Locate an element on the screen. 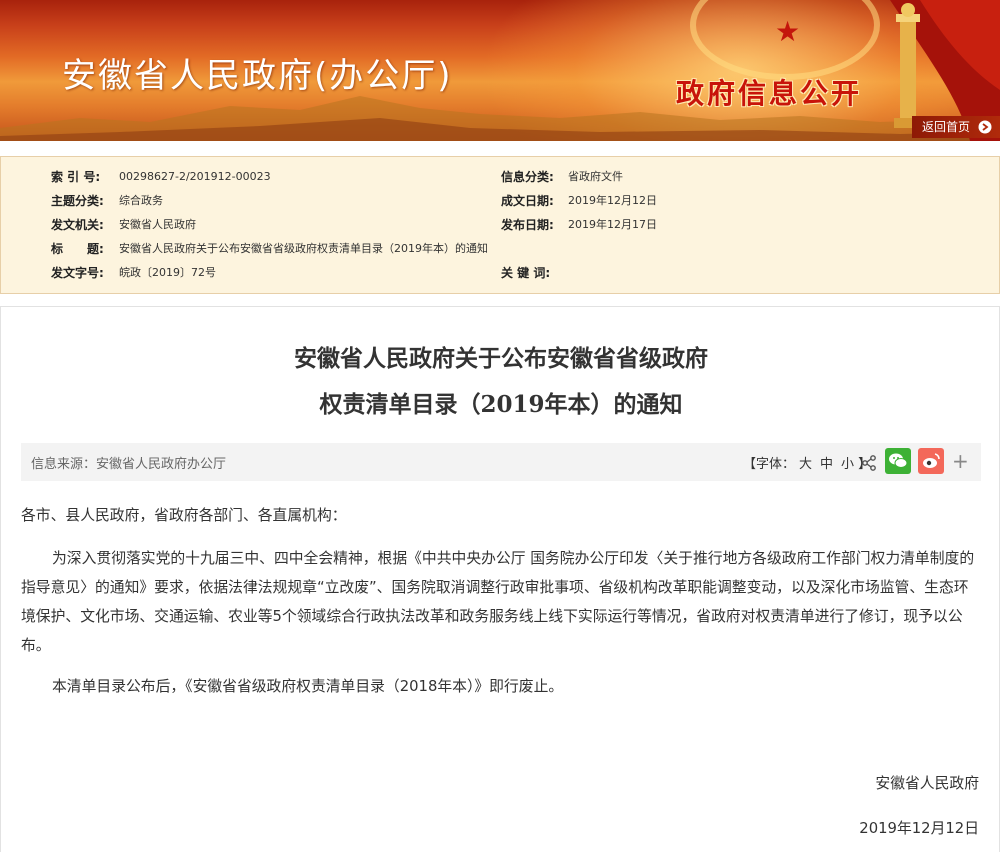 This screenshot has width=1000, height=852. issuer-value: 安徽省人民政府 is located at coordinates (157, 224).